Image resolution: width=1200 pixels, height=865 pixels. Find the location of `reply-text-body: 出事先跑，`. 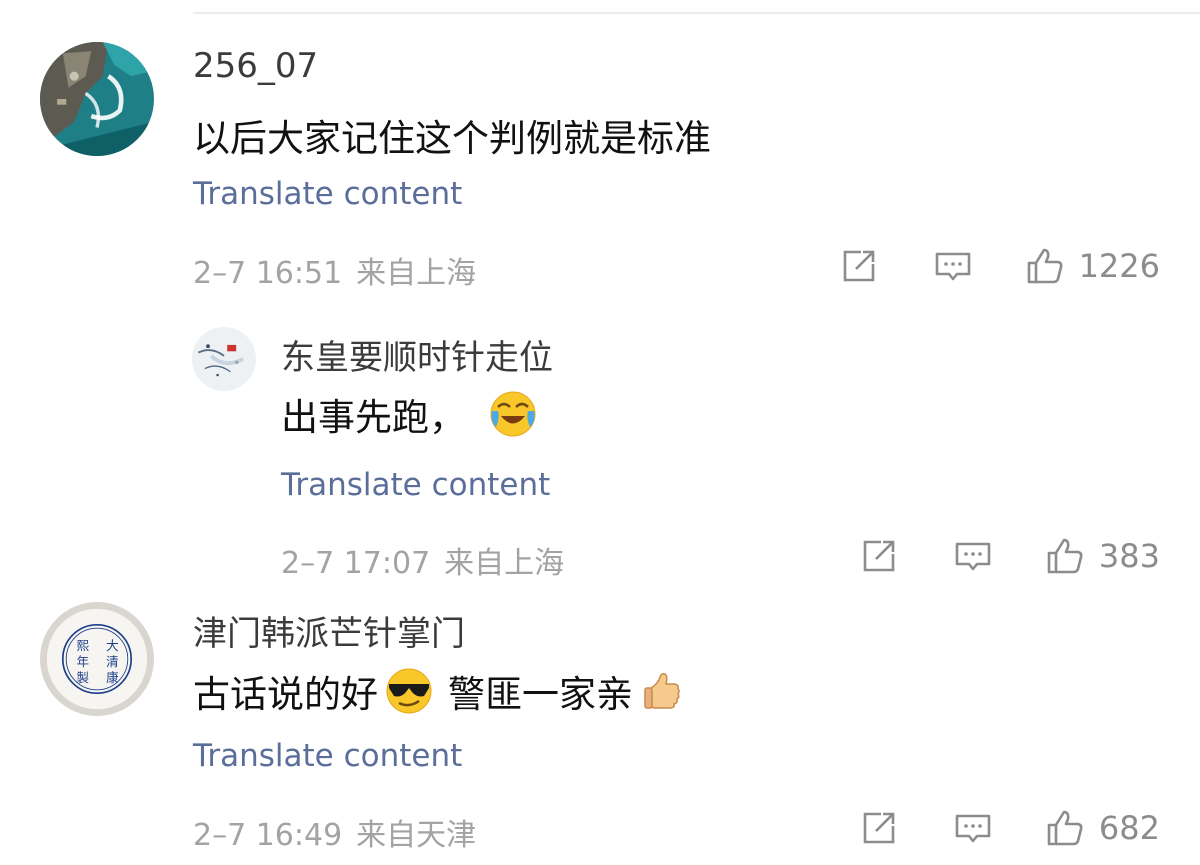

reply-text-body: 出事先跑， is located at coordinates (373, 417).